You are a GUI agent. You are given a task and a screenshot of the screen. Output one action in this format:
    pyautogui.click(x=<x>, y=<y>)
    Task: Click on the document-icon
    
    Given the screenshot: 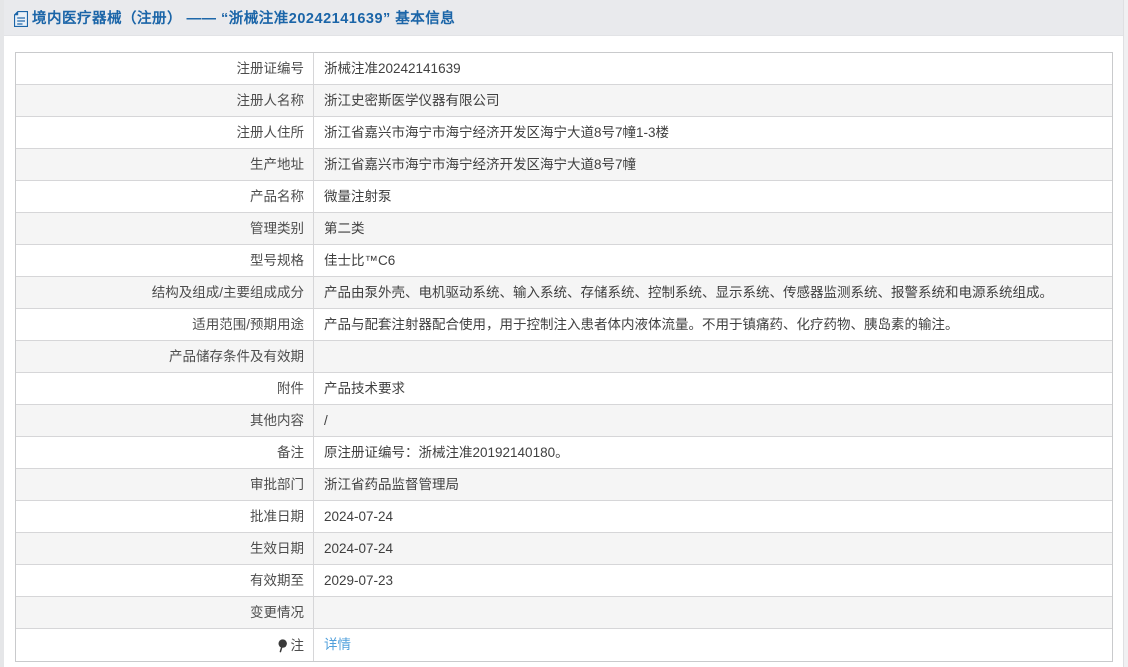 What is the action you would take?
    pyautogui.click(x=21, y=18)
    